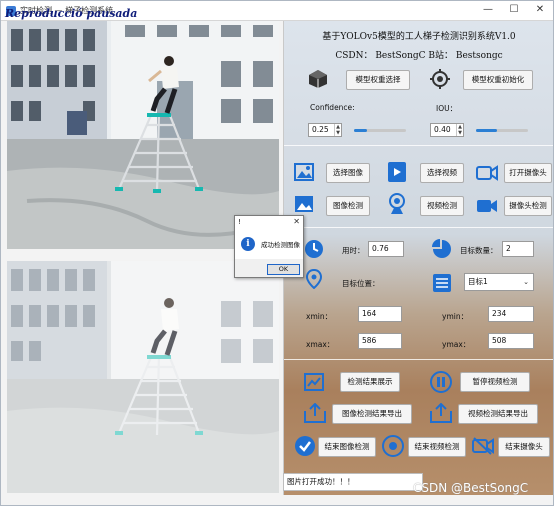 The image size is (554, 506). Describe the element at coordinates (442, 283) in the screenshot. I see `grid-select-icon` at that location.